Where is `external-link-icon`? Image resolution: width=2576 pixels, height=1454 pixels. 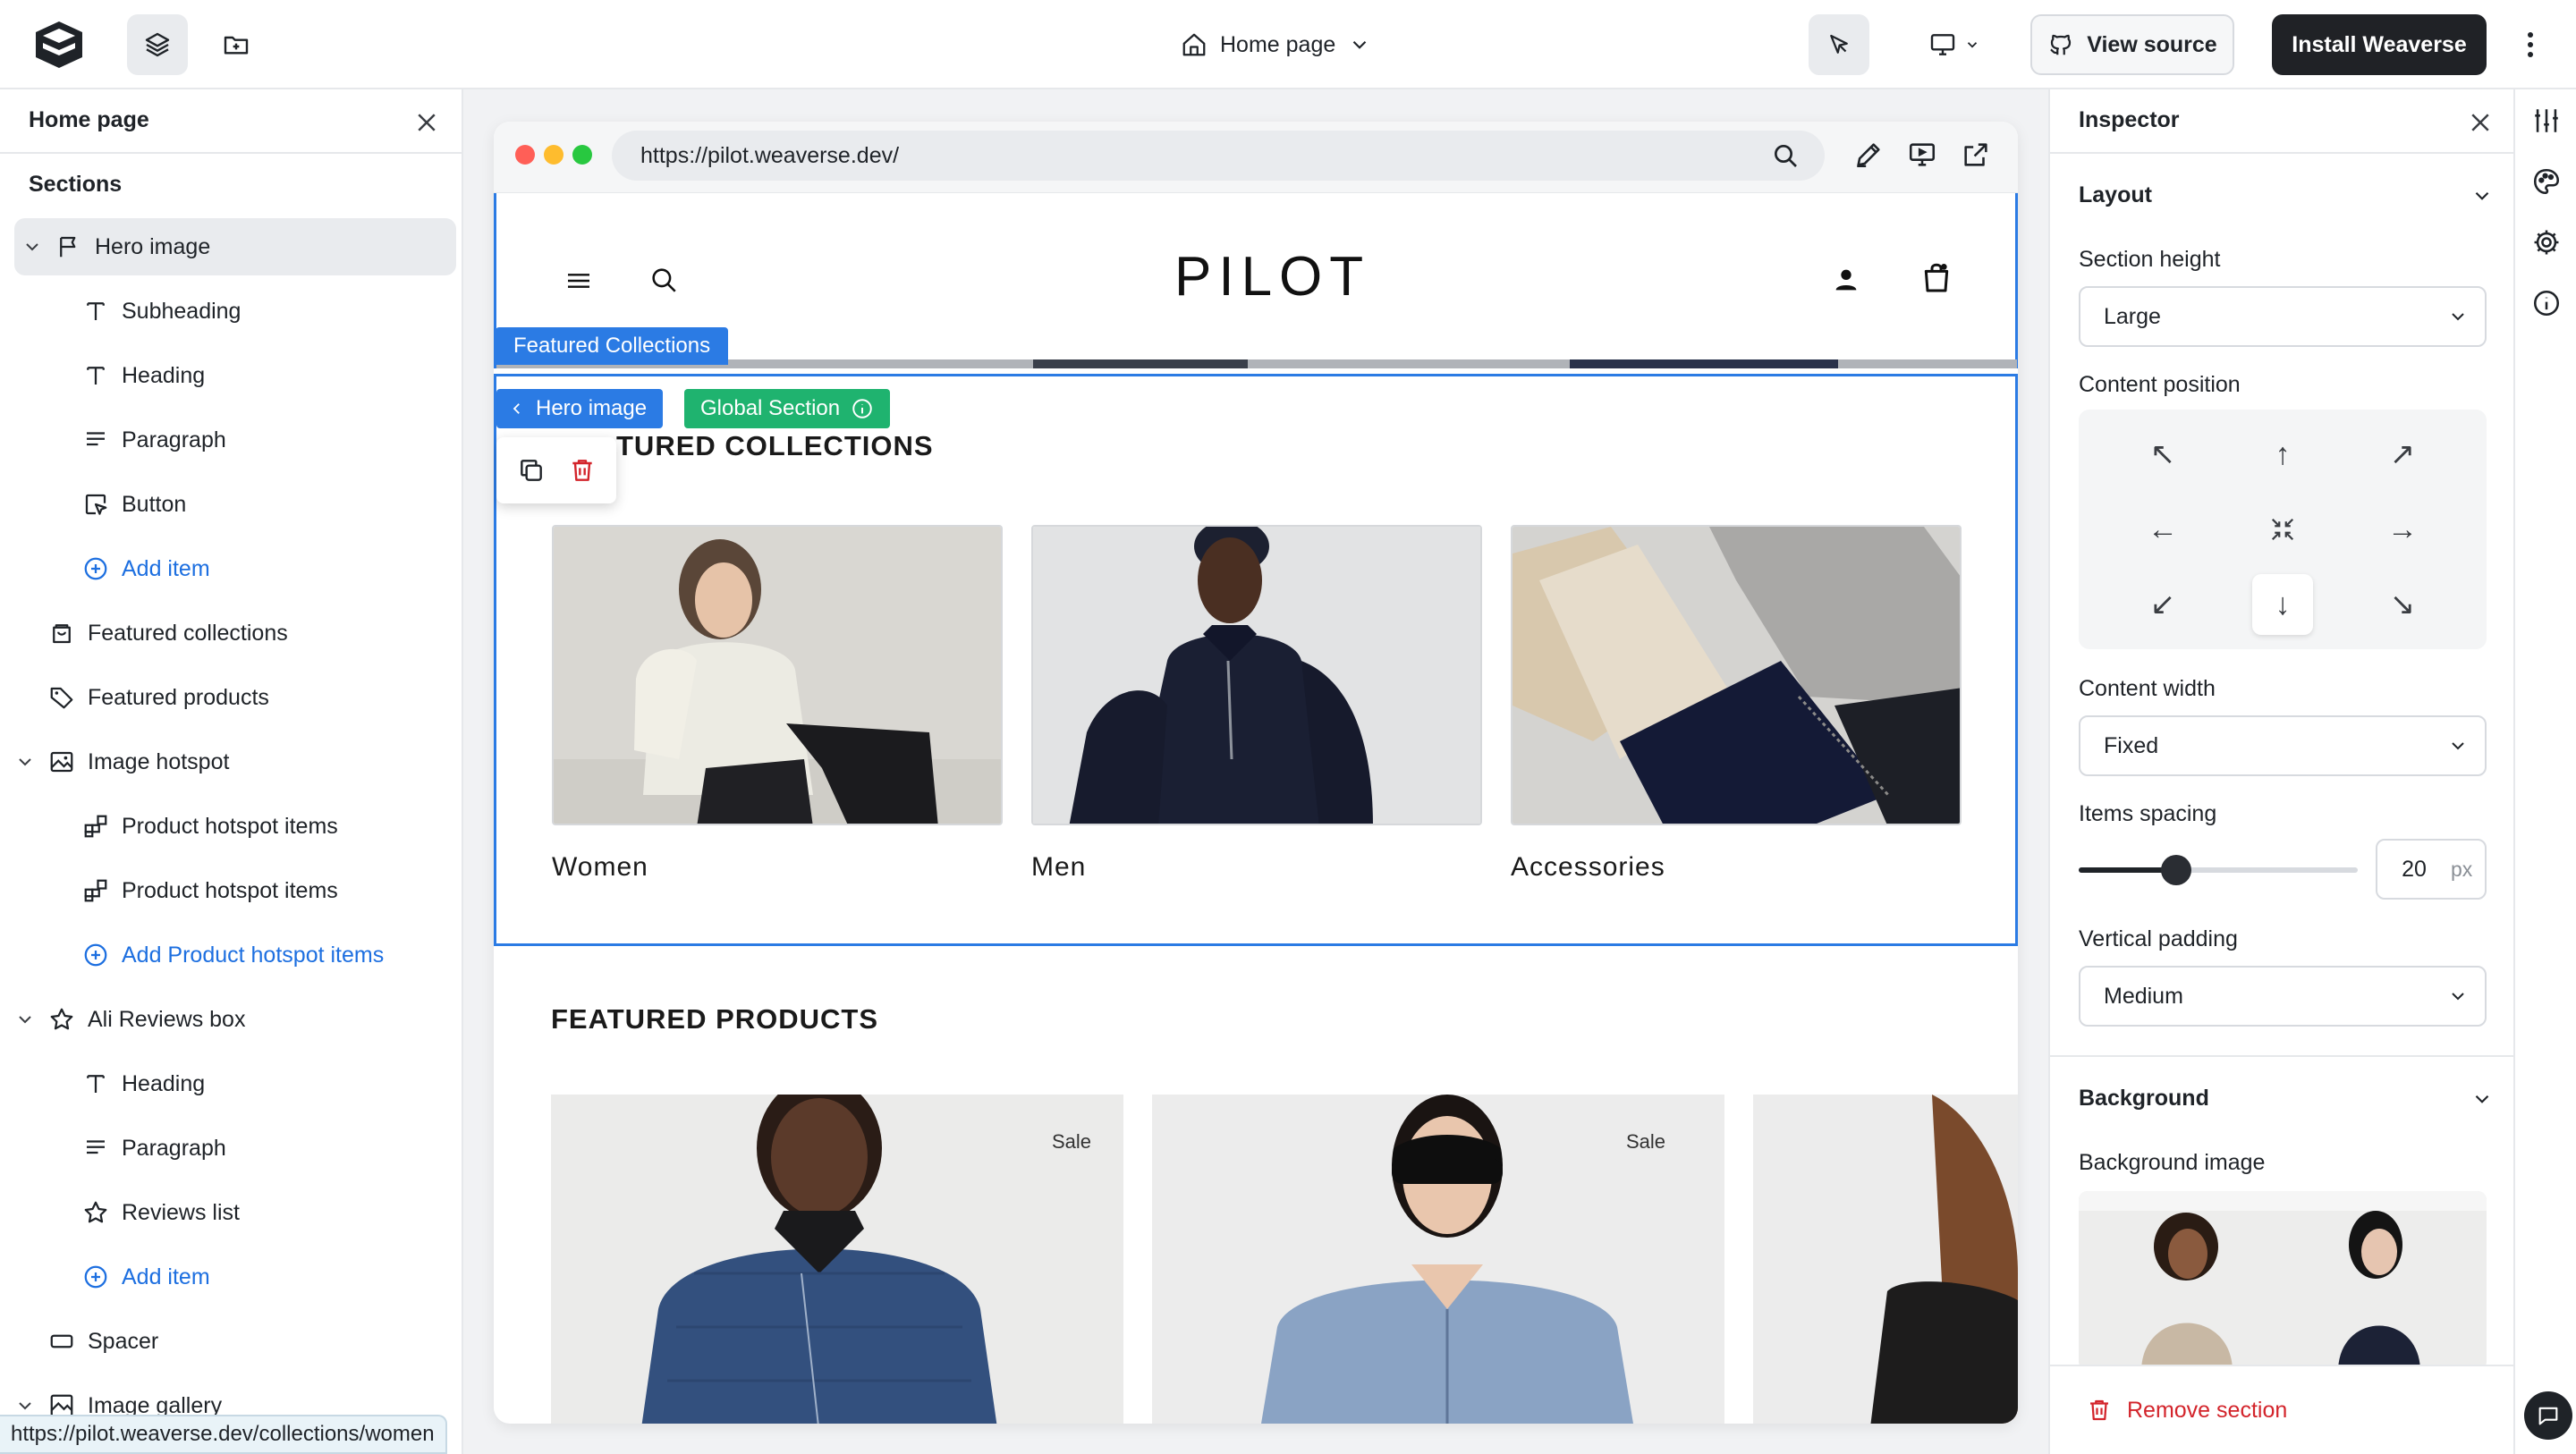
external-link-icon is located at coordinates (1976, 155).